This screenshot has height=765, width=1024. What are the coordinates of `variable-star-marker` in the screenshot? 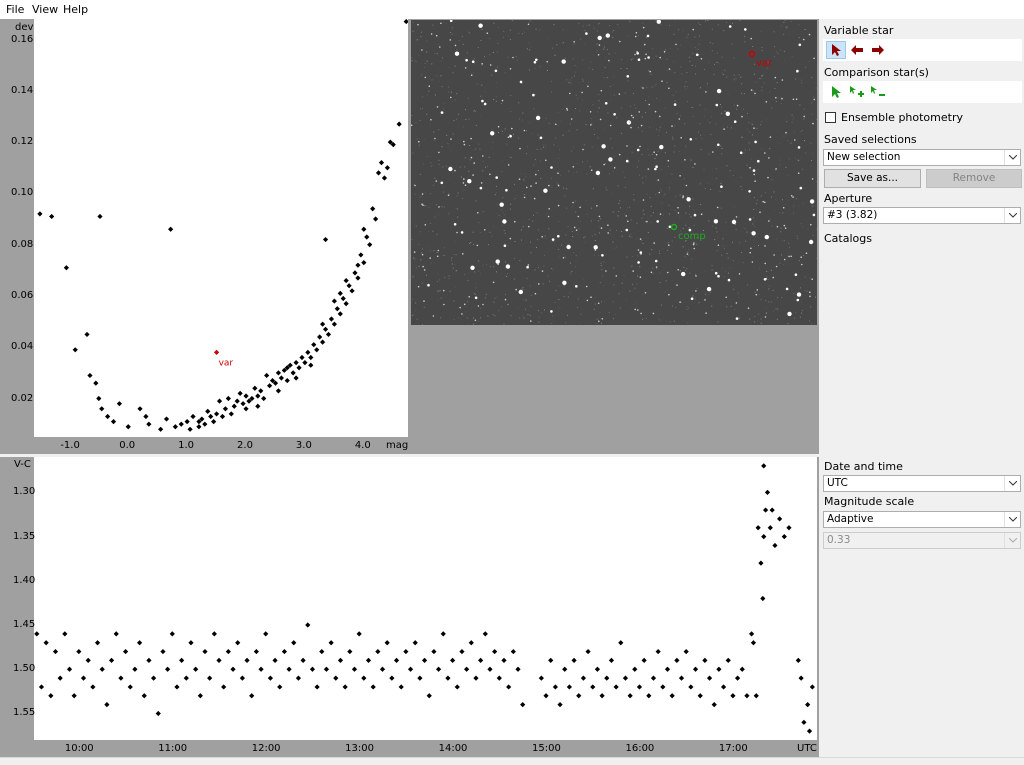 It's located at (752, 54).